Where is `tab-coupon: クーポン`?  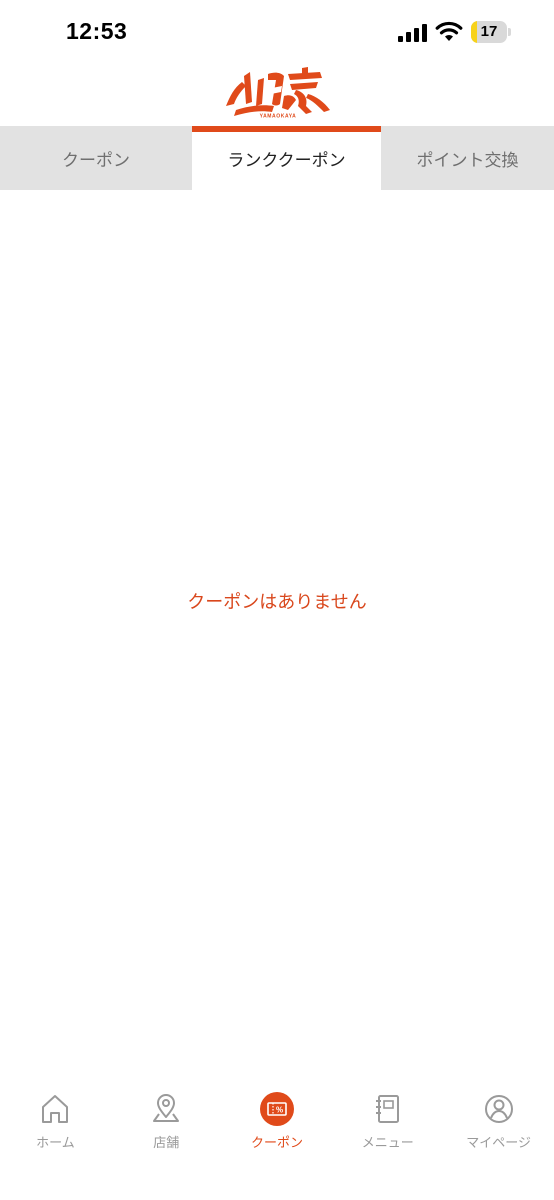 tab-coupon: クーポン is located at coordinates (96, 158).